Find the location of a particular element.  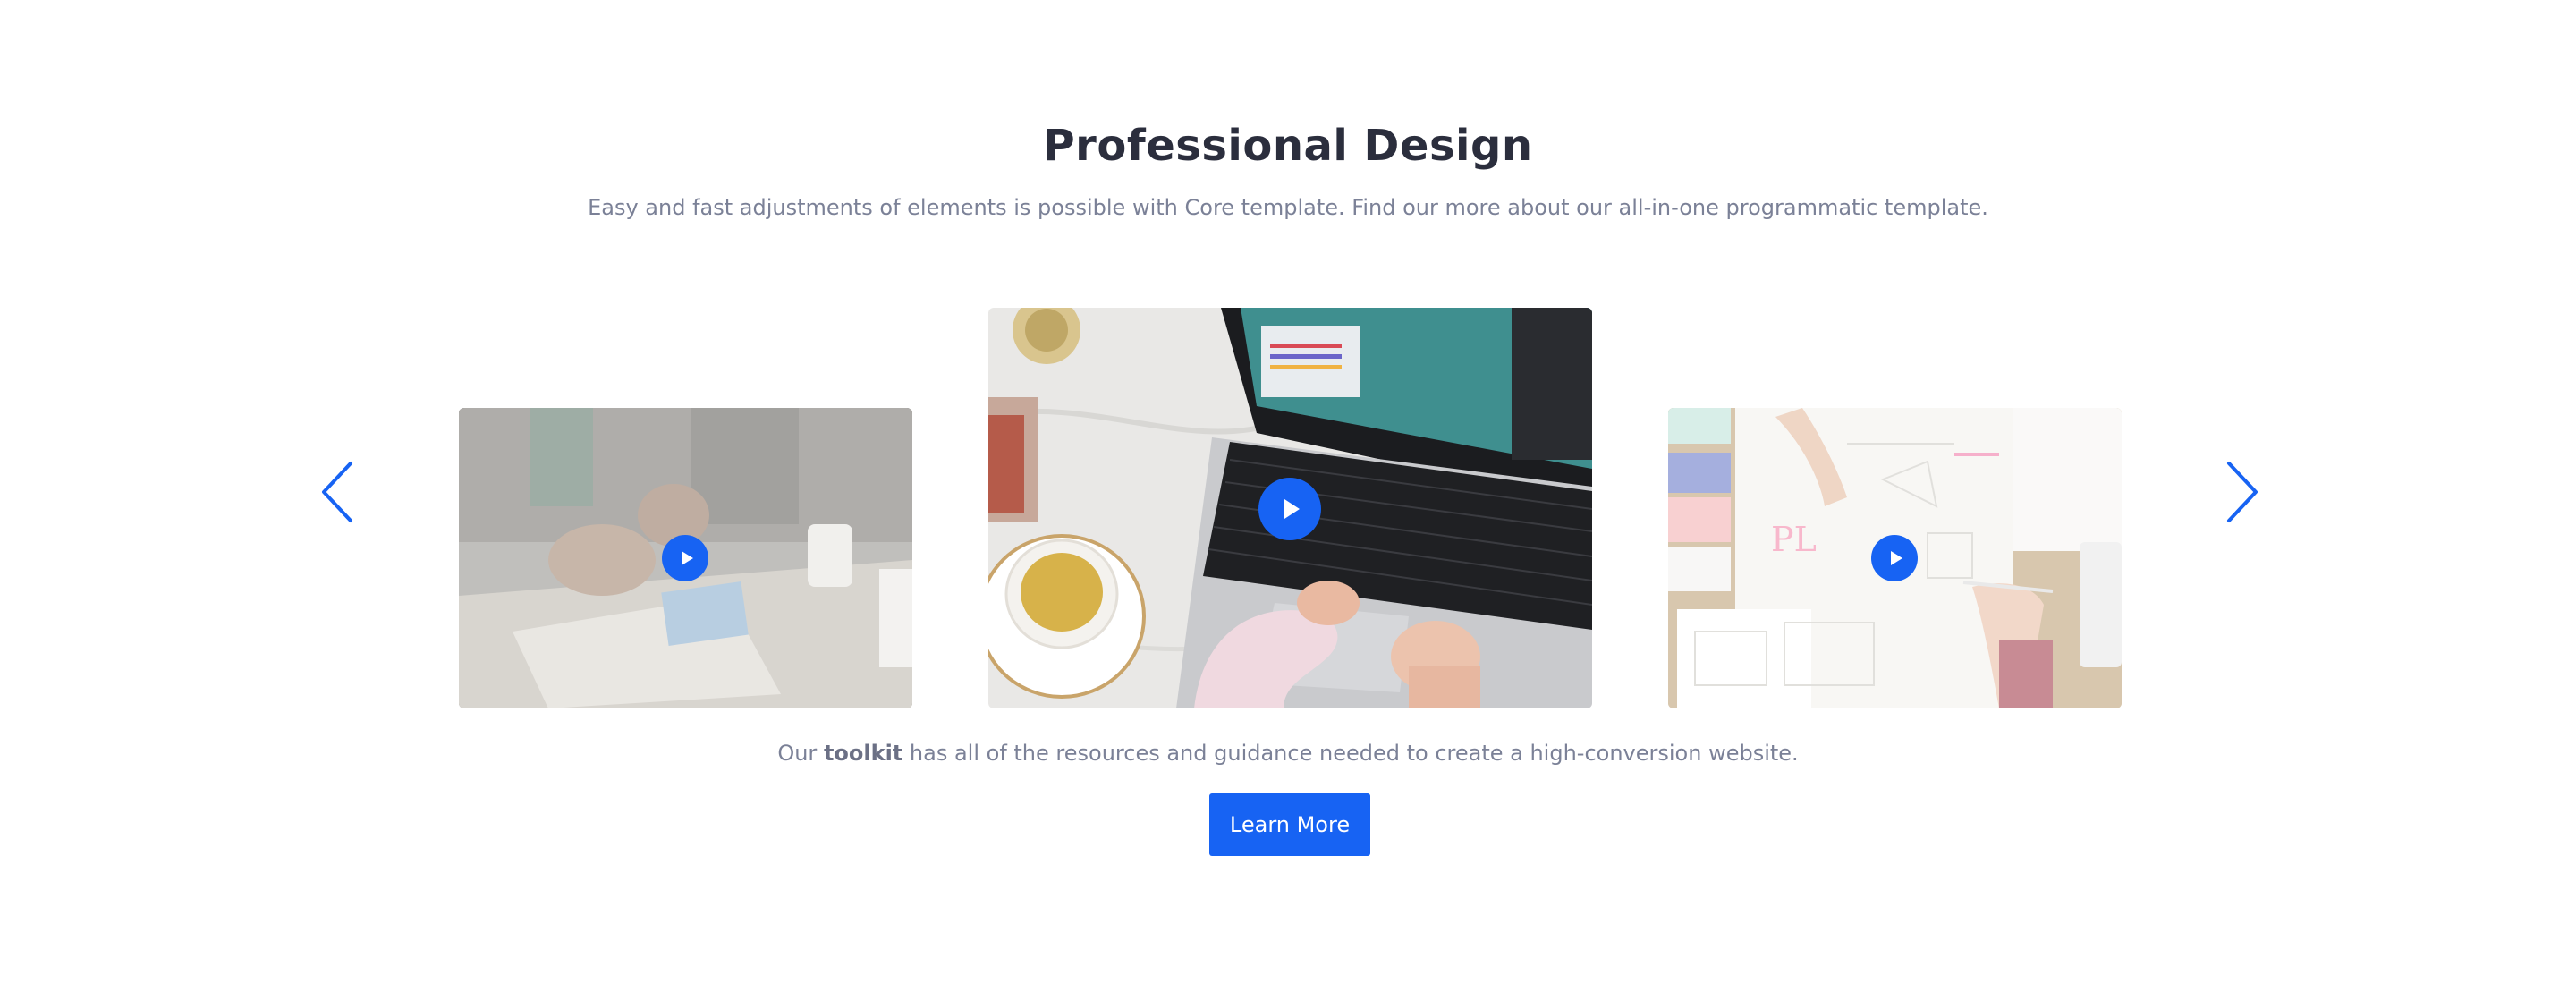

section-title: Professional Design is located at coordinates (1288, 146).